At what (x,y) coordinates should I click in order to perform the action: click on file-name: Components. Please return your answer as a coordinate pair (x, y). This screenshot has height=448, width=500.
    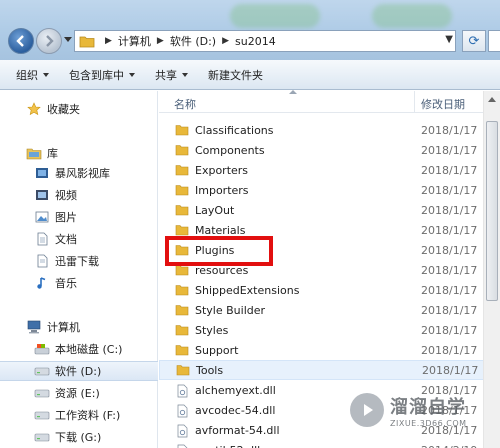
    Looking at the image, I should click on (230, 150).